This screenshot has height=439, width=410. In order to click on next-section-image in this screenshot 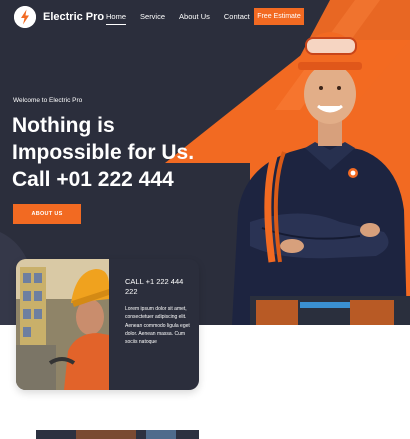, I will do `click(117, 434)`.